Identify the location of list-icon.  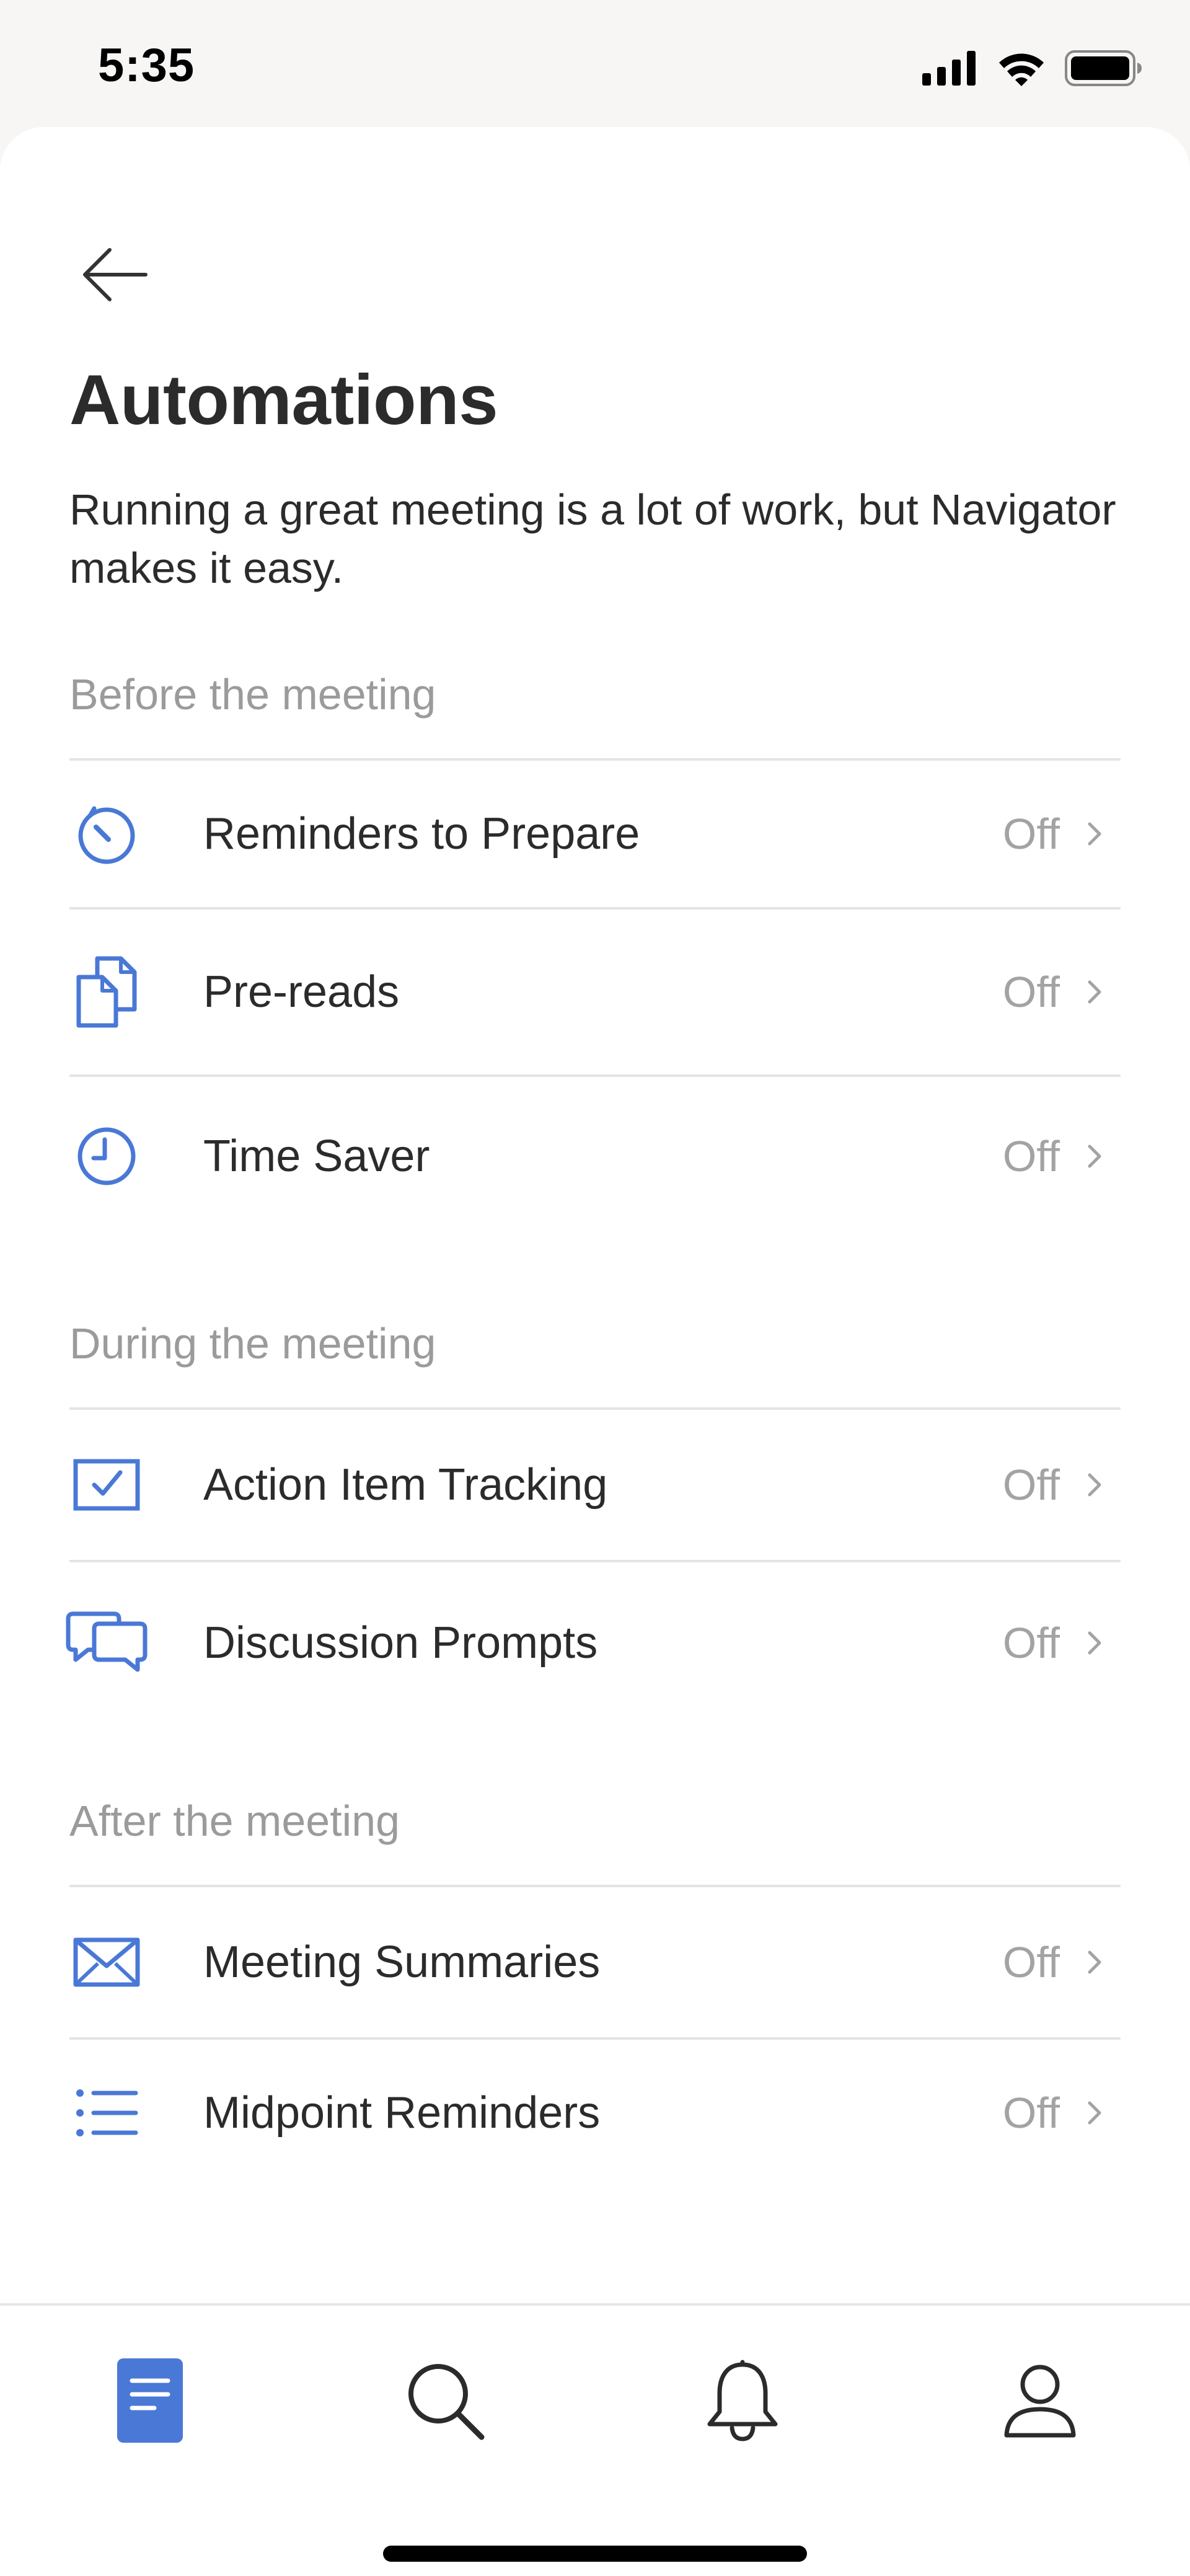
(106, 2112).